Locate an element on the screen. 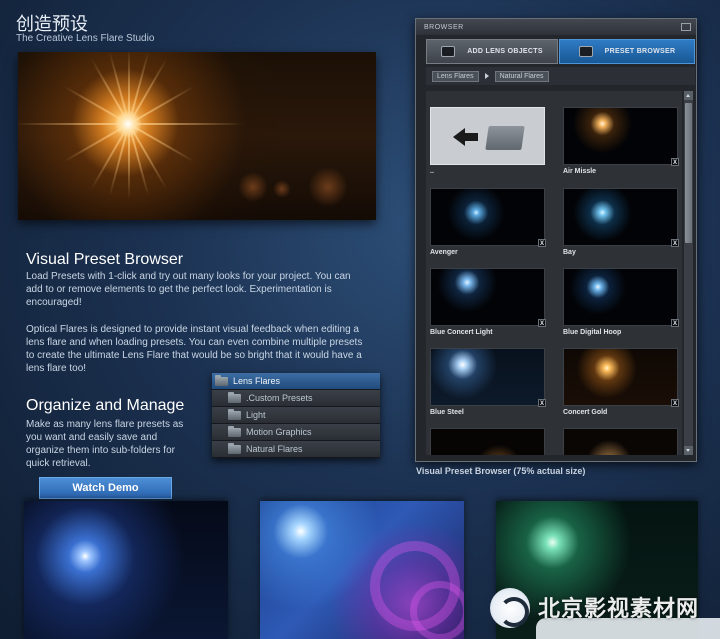 Image resolution: width=720 pixels, height=639 pixels. tab-preset-browser: PRESET BROWSER is located at coordinates (627, 51).